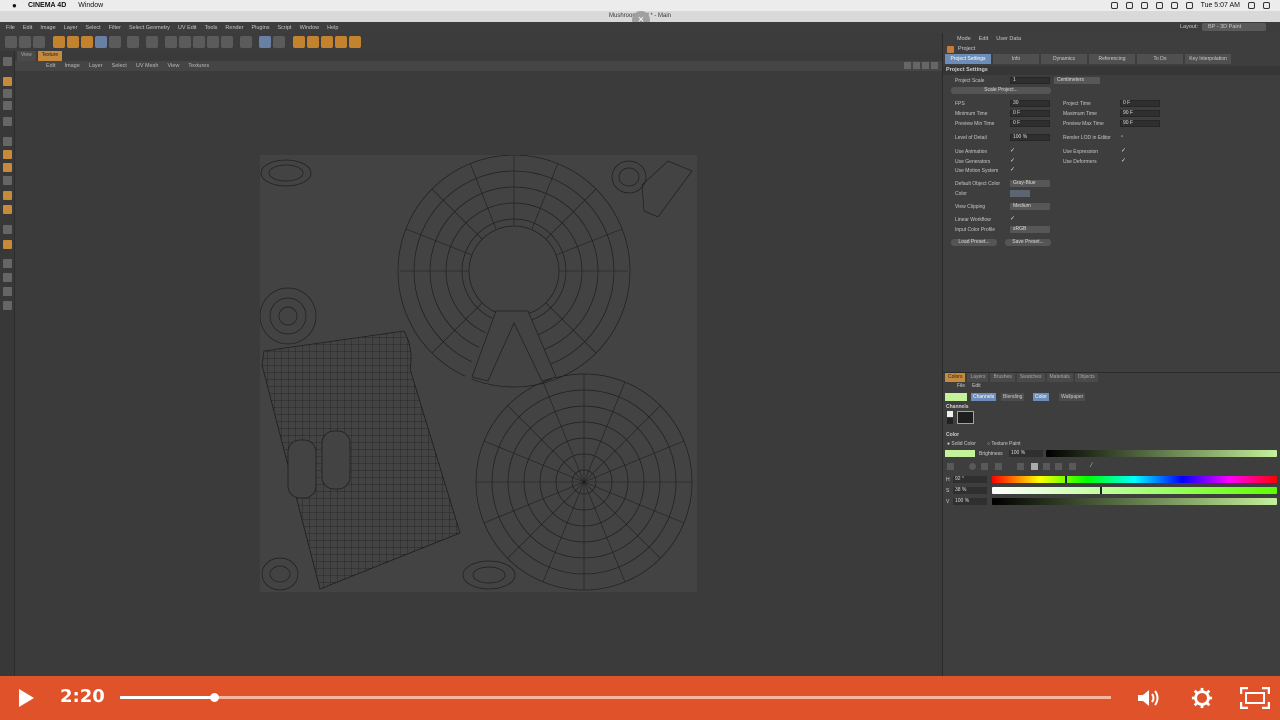  Describe the element at coordinates (234, 28) in the screenshot. I see `menu-render: Render` at that location.